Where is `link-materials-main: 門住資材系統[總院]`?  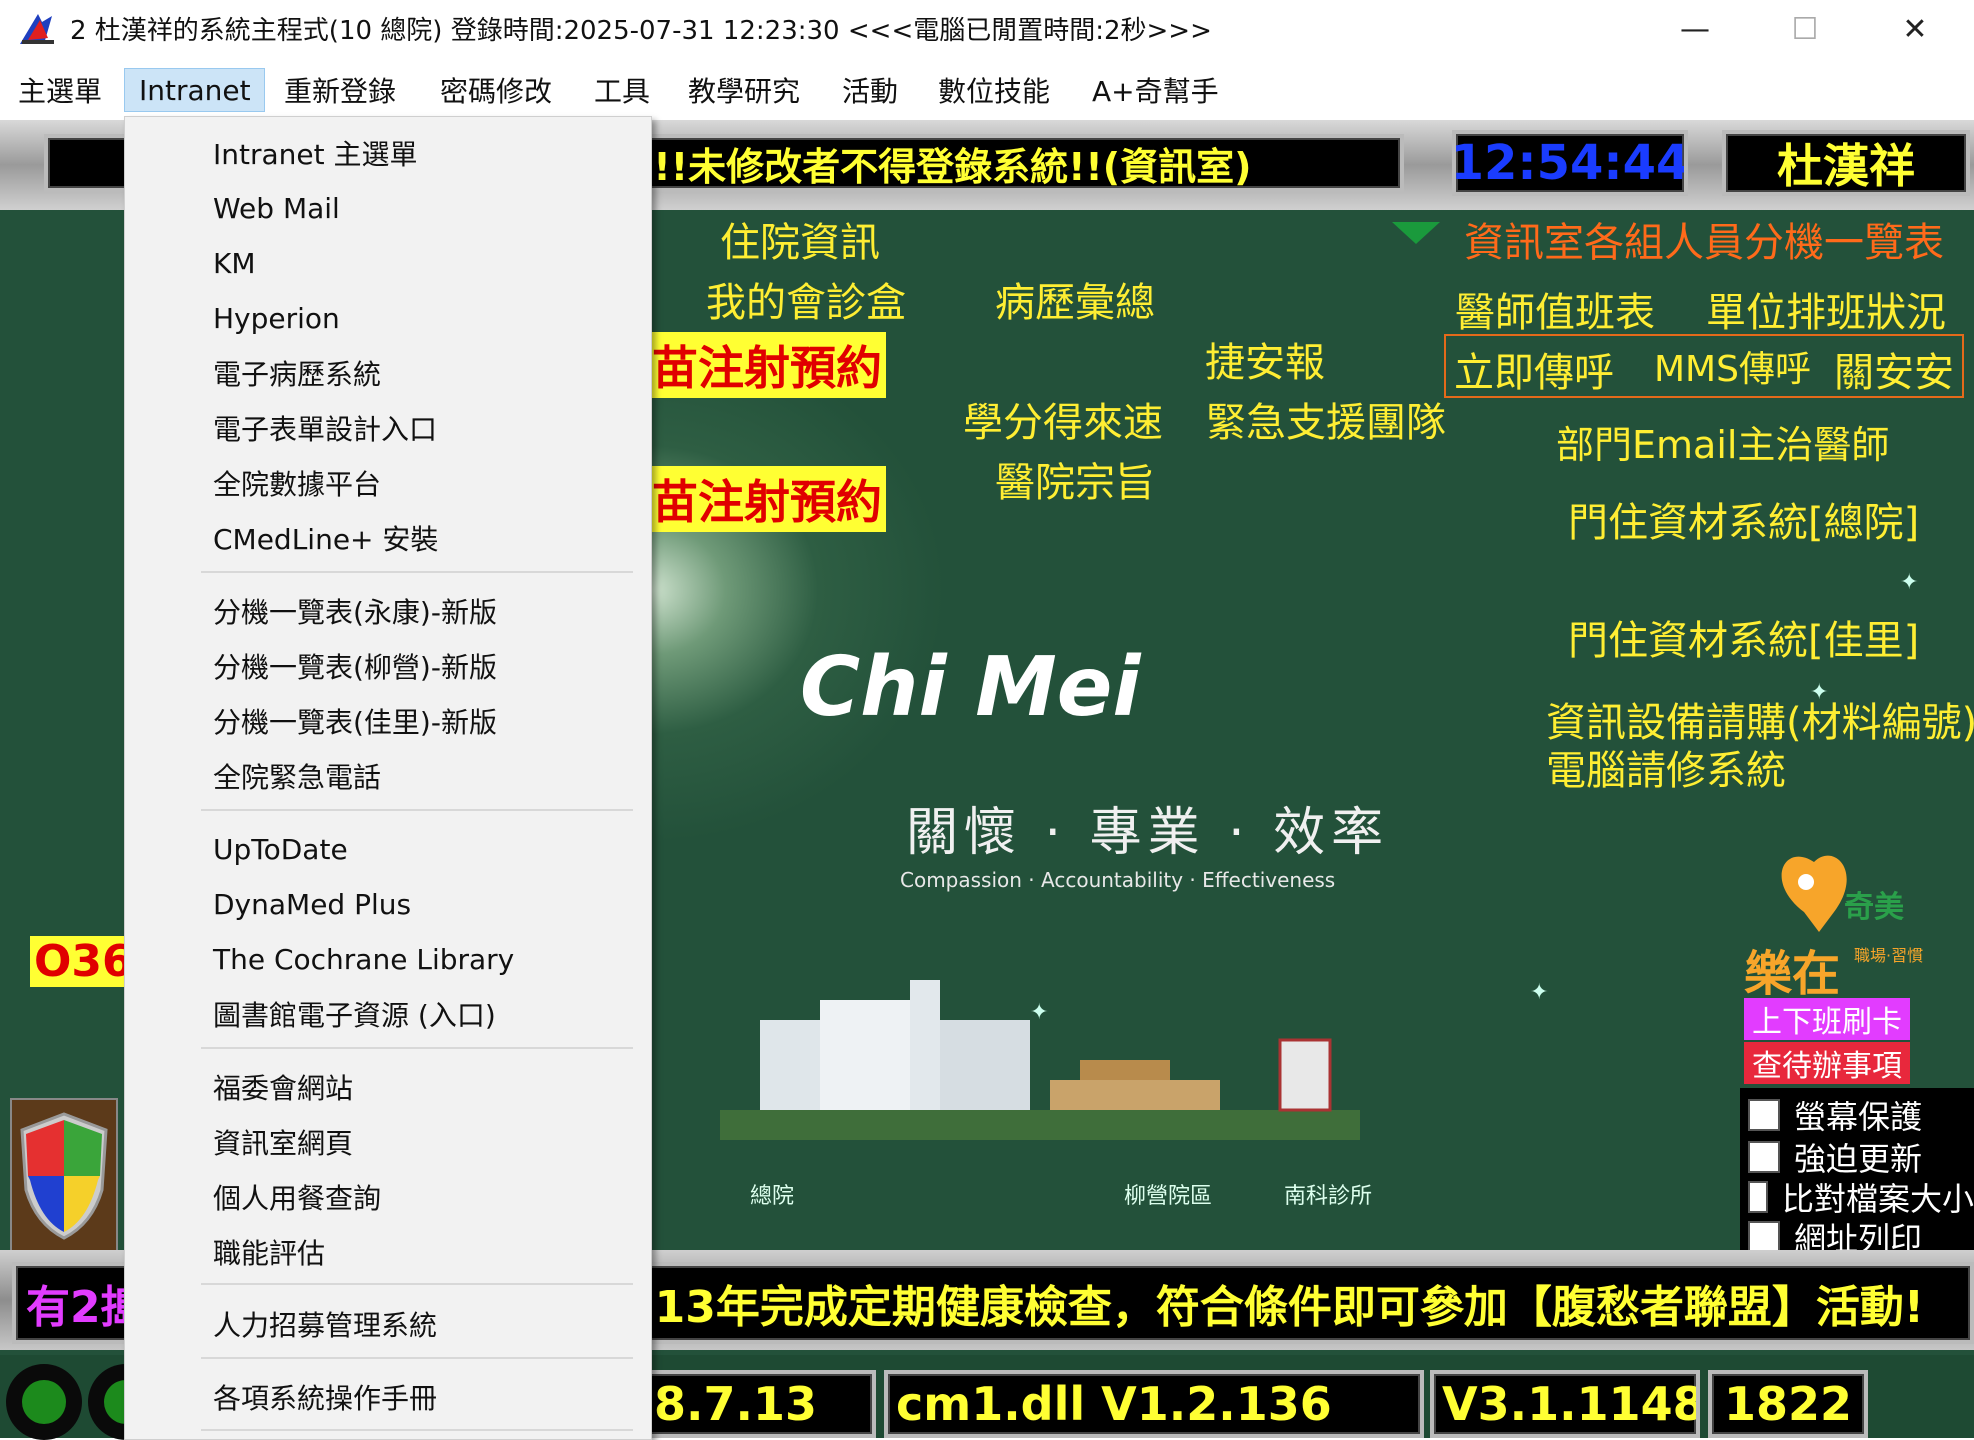 link-materials-main: 門住資材系統[總院] is located at coordinates (1743, 519).